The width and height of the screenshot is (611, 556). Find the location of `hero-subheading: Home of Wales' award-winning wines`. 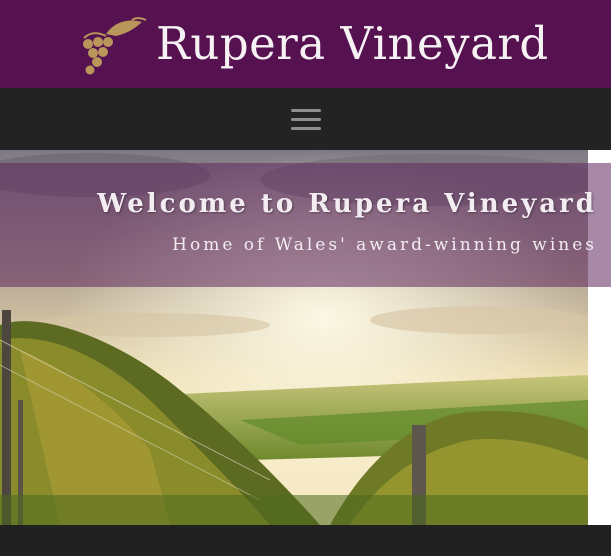

hero-subheading: Home of Wales' award-winning wines is located at coordinates (384, 245).